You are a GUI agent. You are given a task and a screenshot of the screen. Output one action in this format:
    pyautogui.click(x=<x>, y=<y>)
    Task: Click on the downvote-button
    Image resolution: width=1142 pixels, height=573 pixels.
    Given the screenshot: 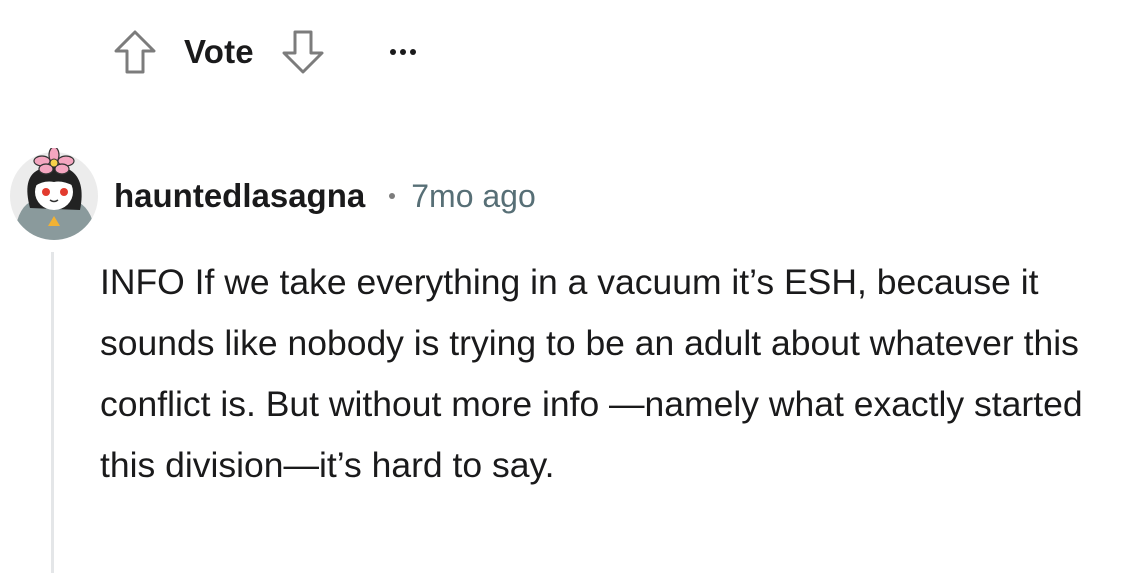 What is the action you would take?
    pyautogui.click(x=303, y=52)
    